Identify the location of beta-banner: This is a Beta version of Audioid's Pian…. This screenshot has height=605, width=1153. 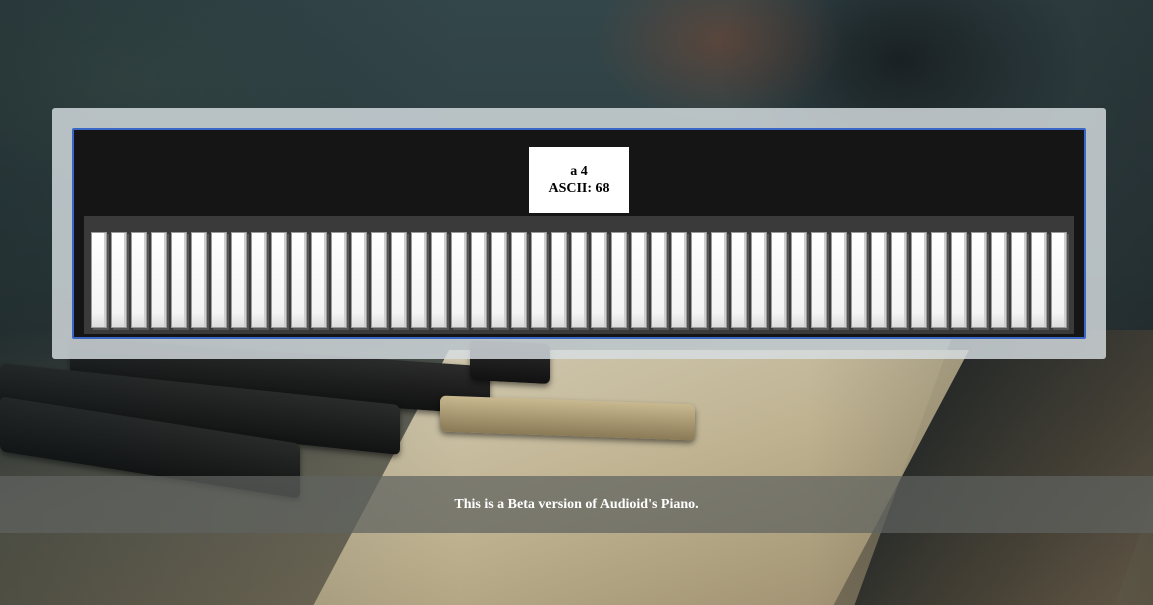
(576, 504).